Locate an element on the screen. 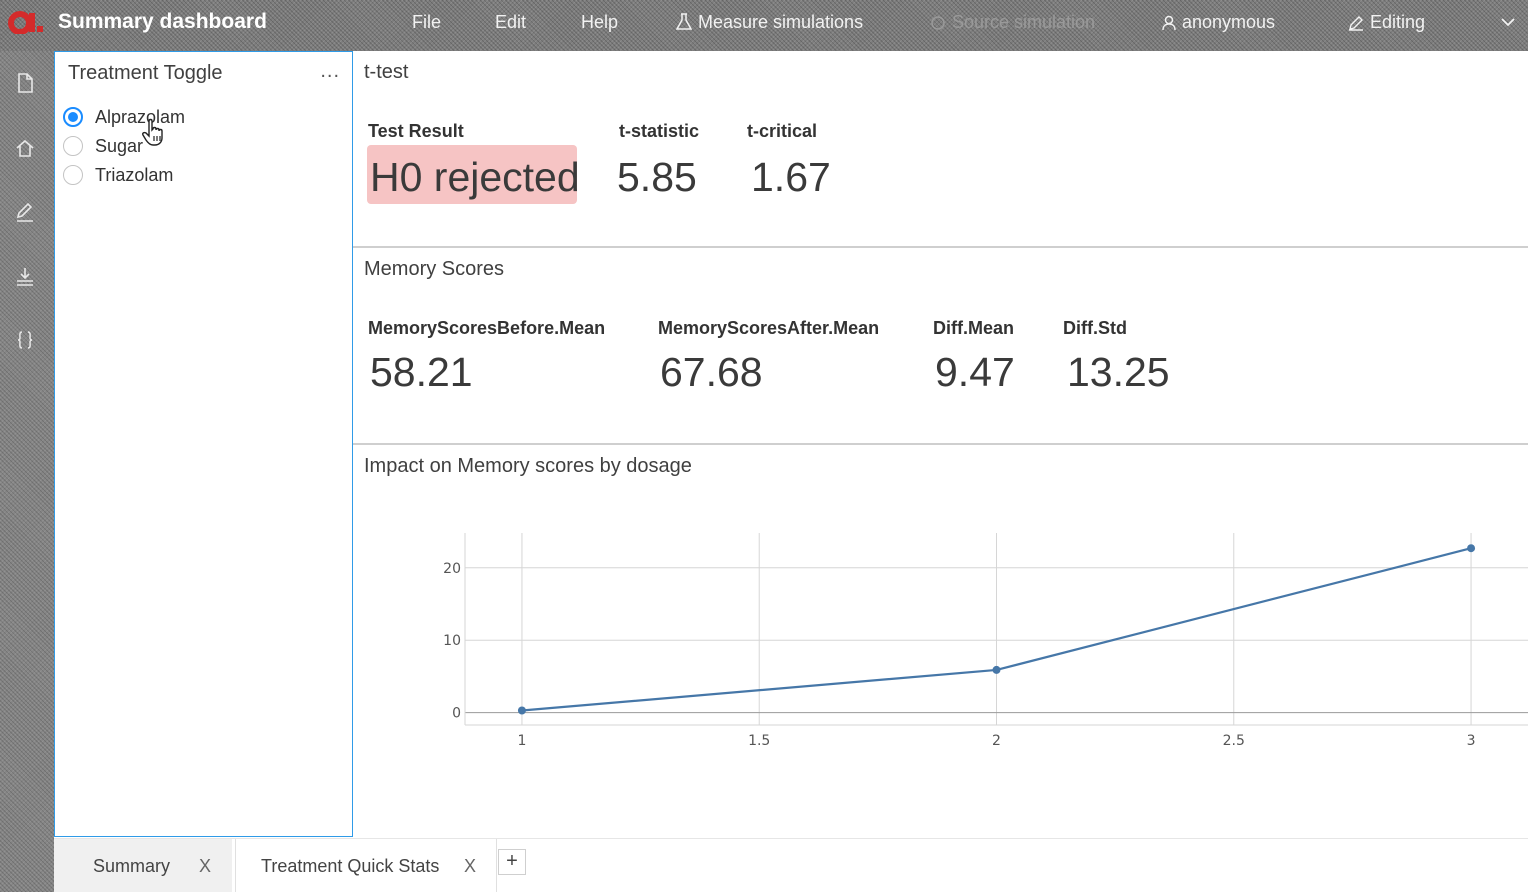  test-result-value: H0 rejected is located at coordinates (475, 177).